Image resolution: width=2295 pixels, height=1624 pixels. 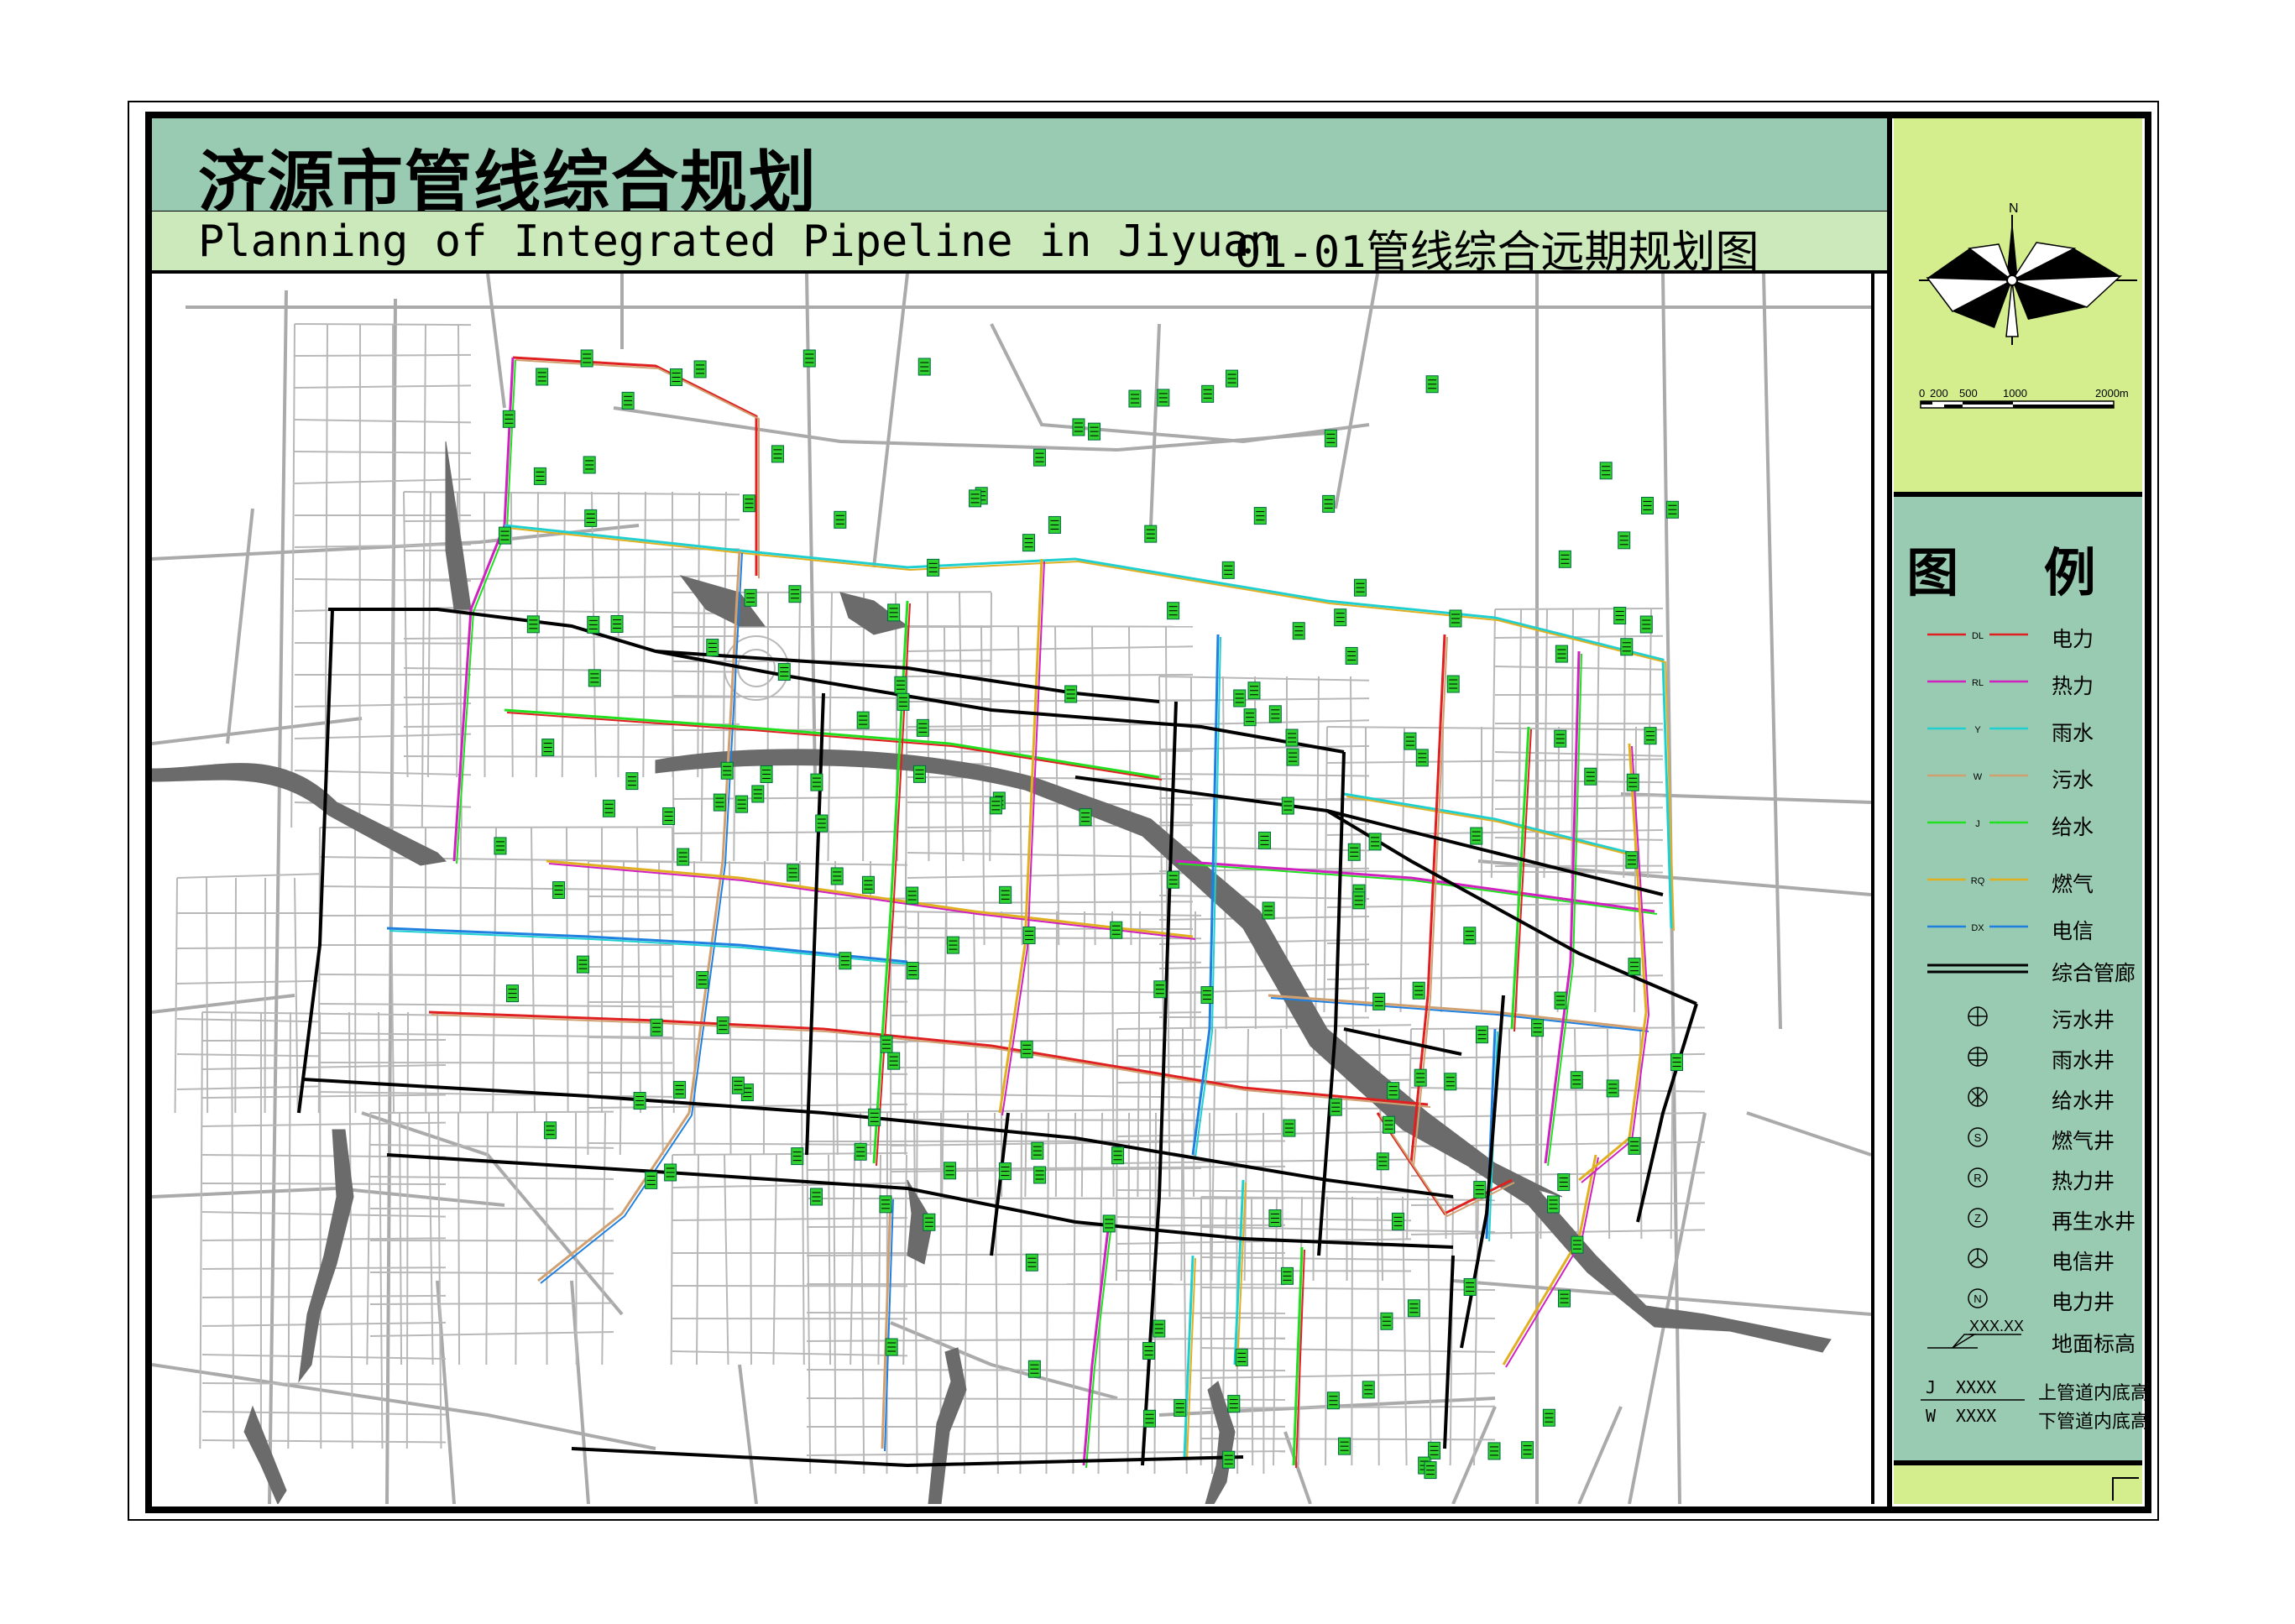 I want to click on title-band: 济源市管线综合规划, so click(x=1020, y=170).